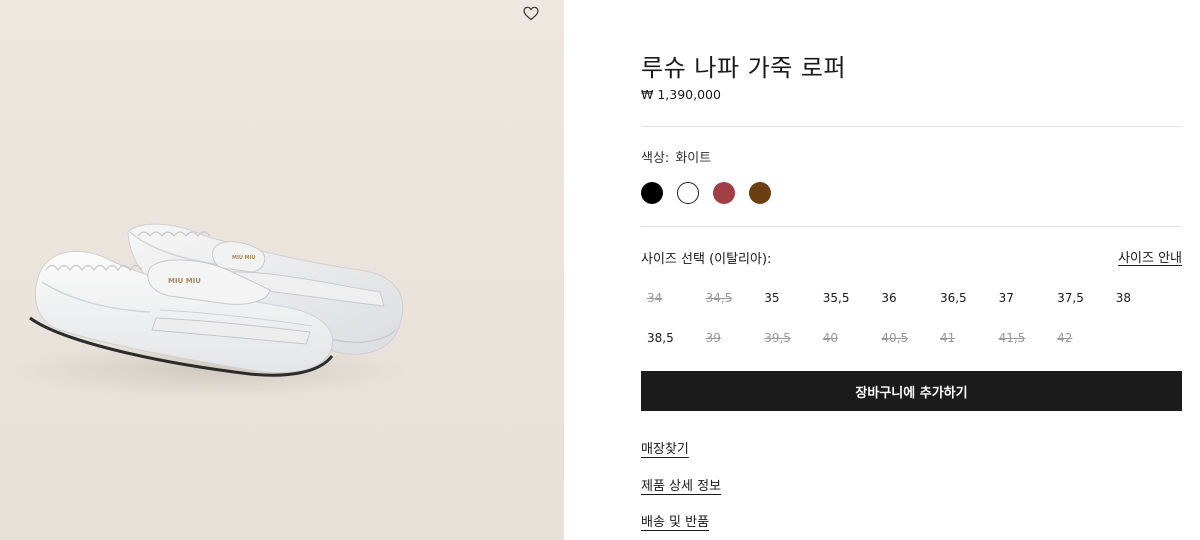 The height and width of the screenshot is (540, 1200). I want to click on size-option: 40, so click(830, 338).